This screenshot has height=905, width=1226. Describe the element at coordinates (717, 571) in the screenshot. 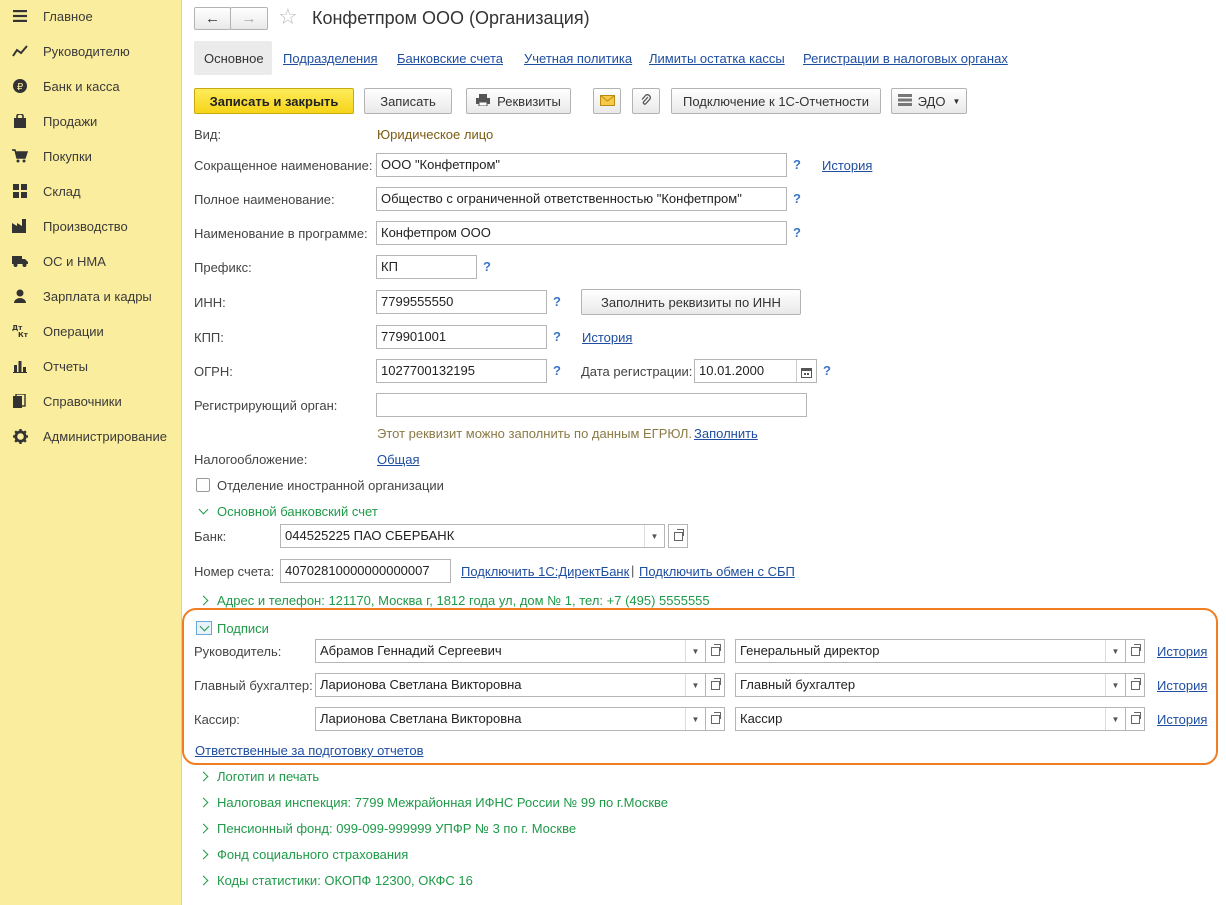

I see `connect-sbp-link: Подключить обмен с СБП` at that location.